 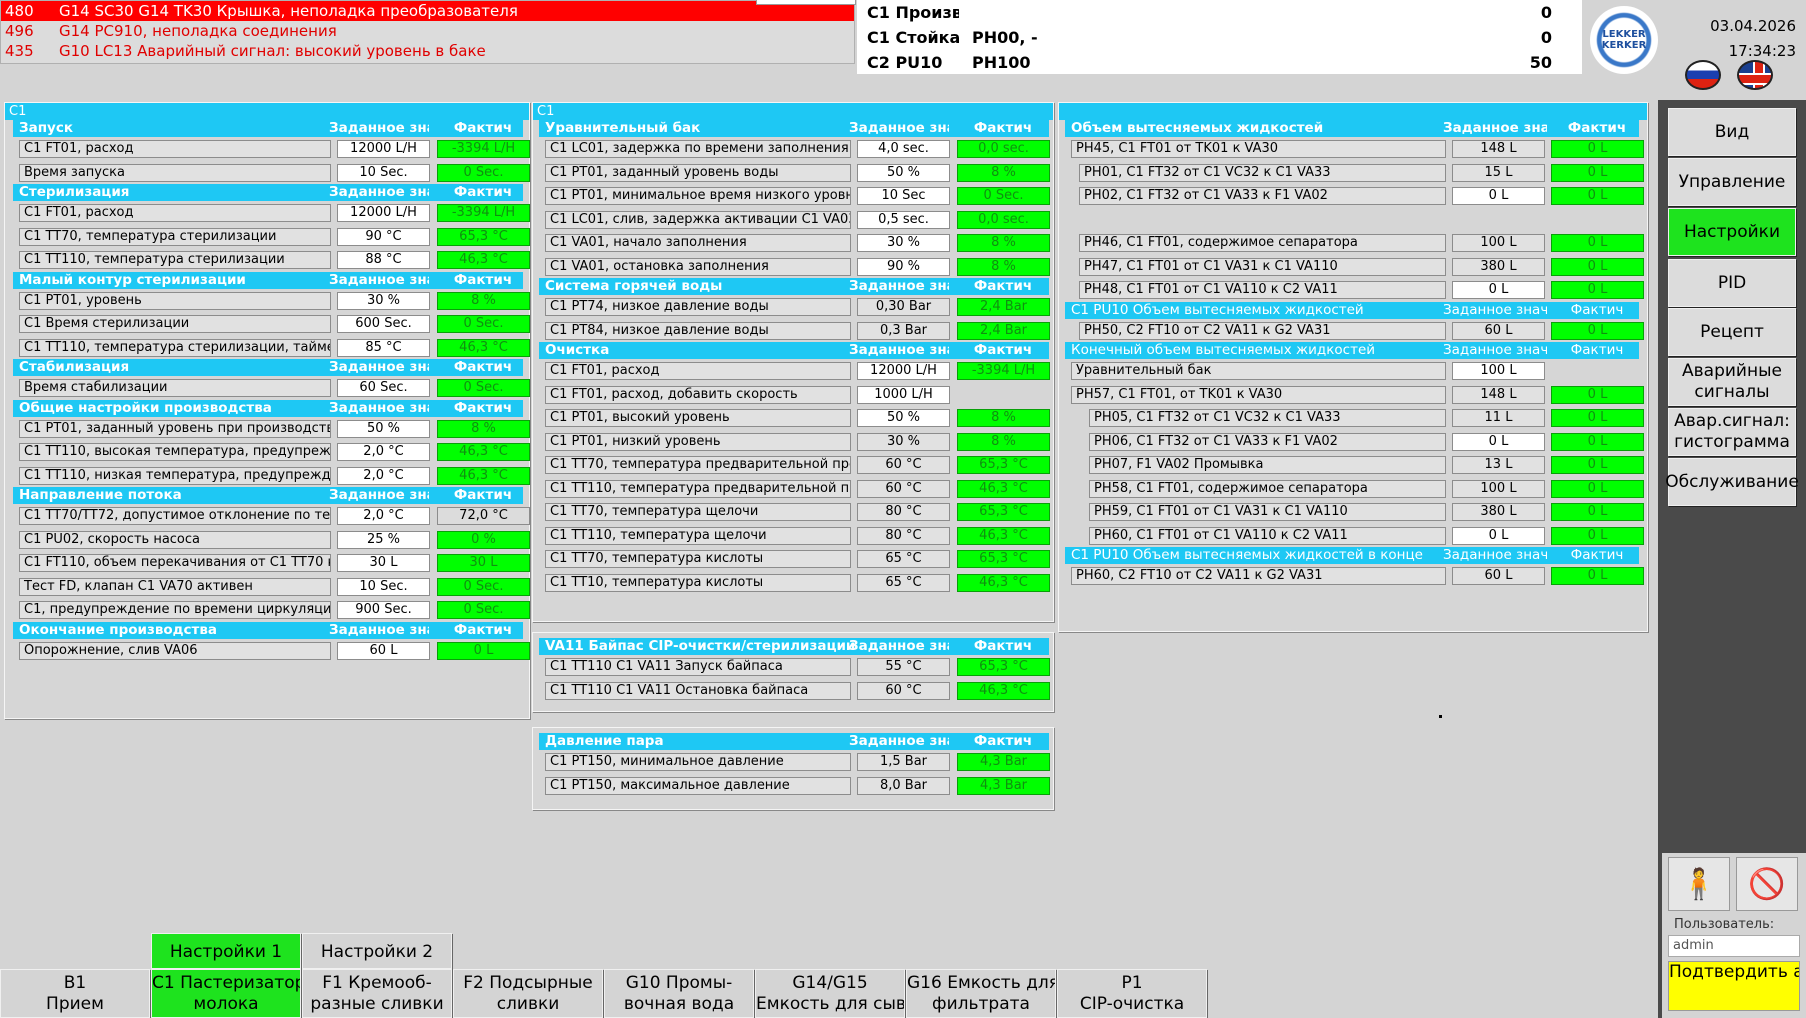 I want to click on setpoint-input: 60 Sec., so click(x=383, y=388).